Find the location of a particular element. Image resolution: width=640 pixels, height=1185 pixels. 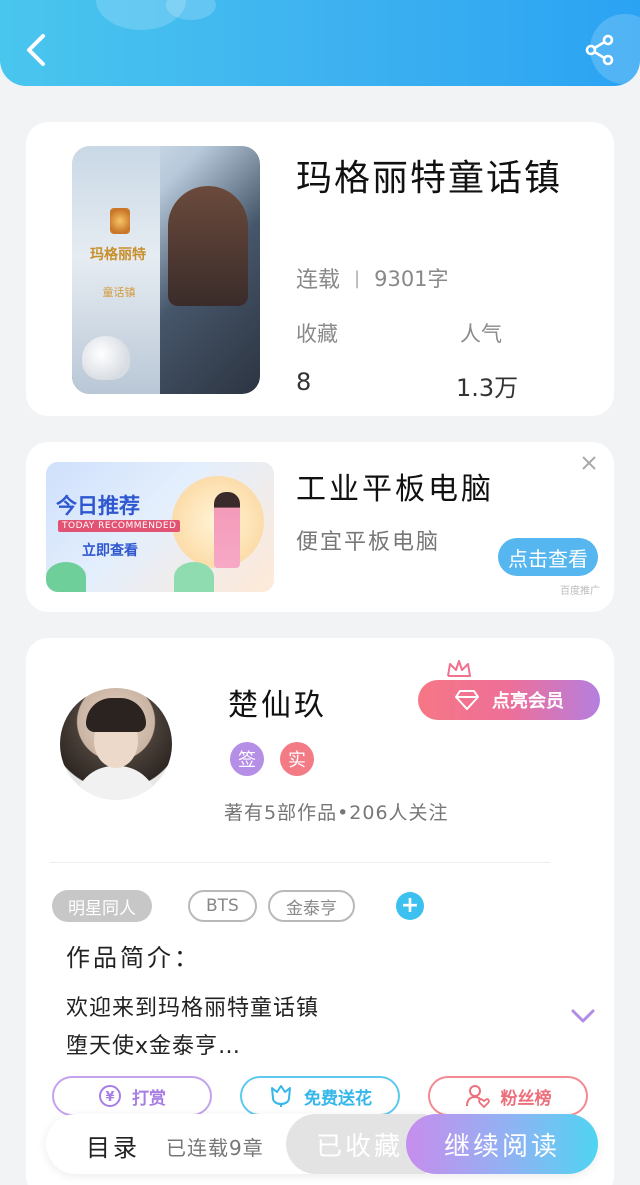

close-icon is located at coordinates (589, 463).